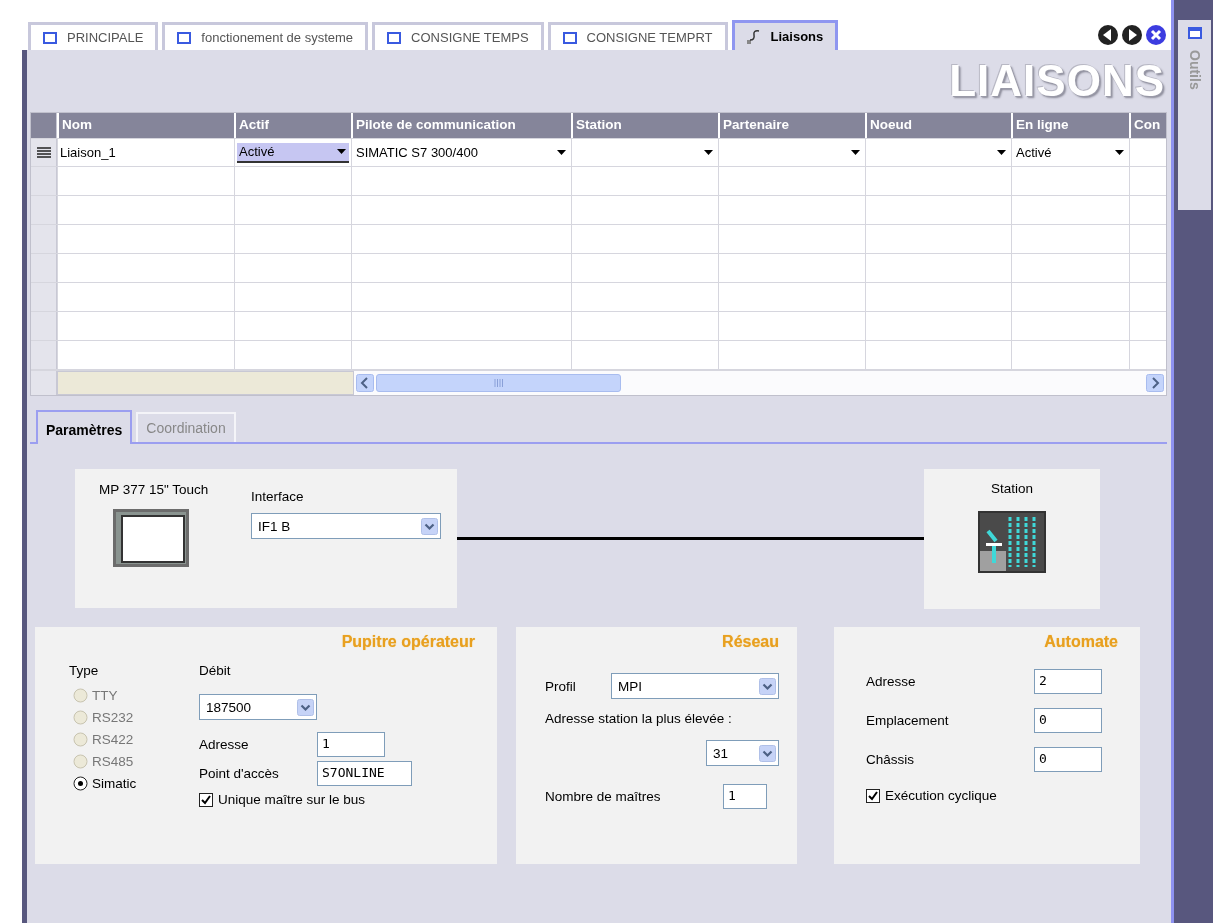 Image resolution: width=1213 pixels, height=923 pixels. I want to click on checkbox: Unique maître sur le bus, so click(337, 799).